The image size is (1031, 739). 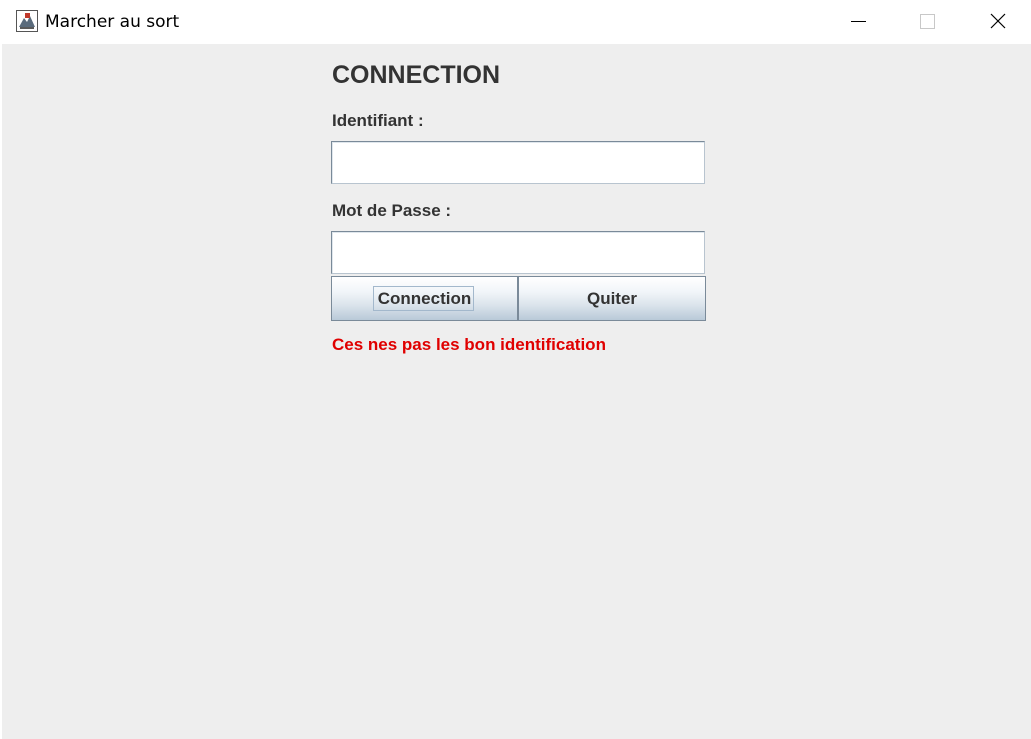 I want to click on window-title: Marcher au sort, so click(x=112, y=22).